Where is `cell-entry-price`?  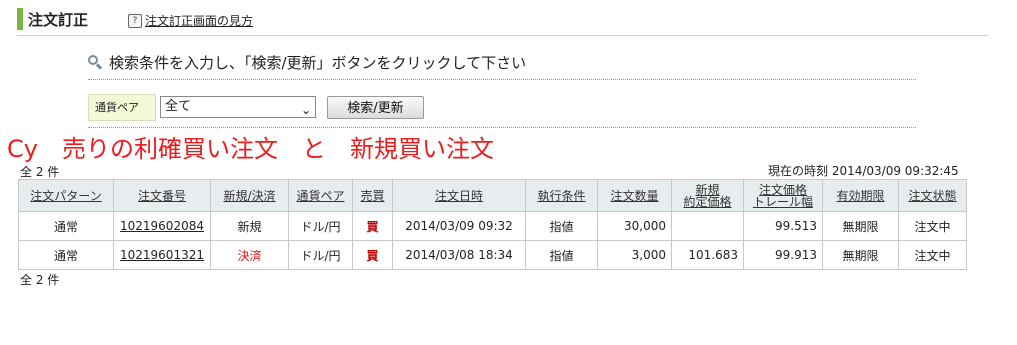
cell-entry-price is located at coordinates (707, 226).